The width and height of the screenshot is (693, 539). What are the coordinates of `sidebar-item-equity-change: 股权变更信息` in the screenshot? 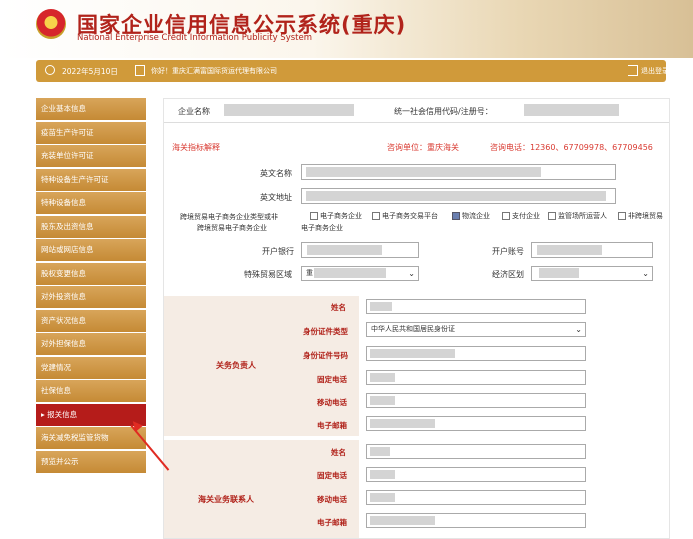 It's located at (91, 273).